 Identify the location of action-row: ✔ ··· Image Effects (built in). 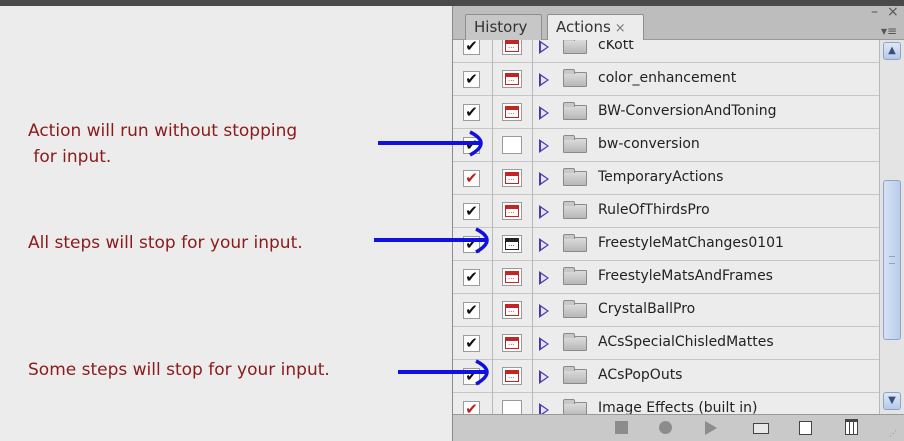
(666, 403).